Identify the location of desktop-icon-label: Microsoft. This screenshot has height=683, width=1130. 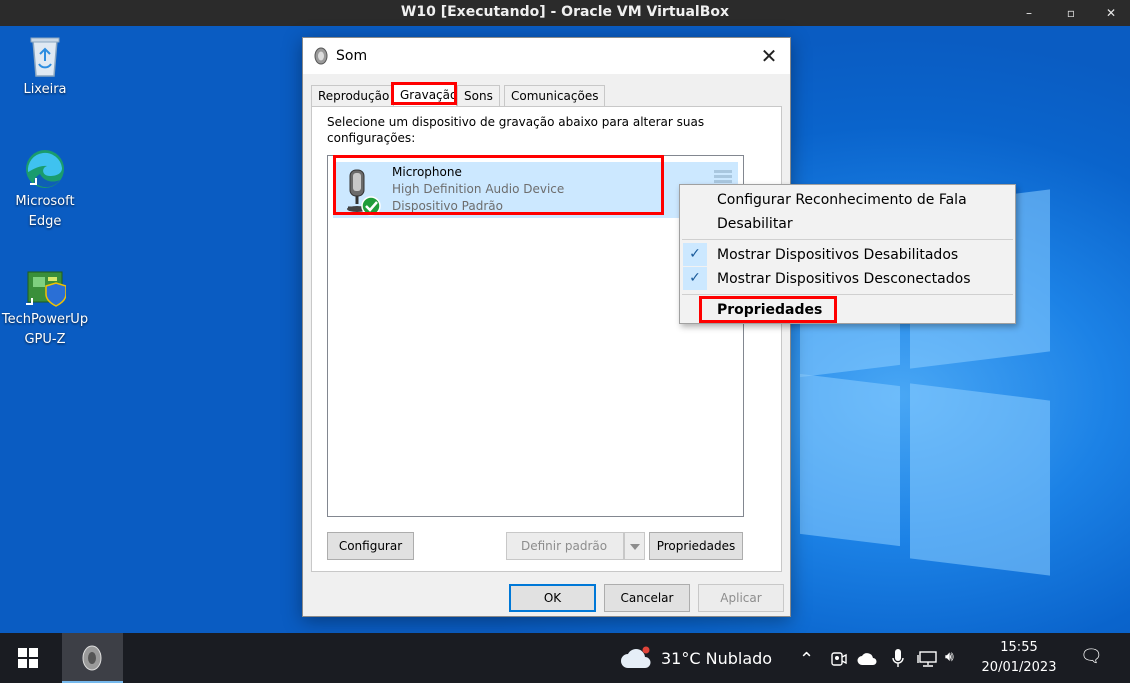
(45, 201).